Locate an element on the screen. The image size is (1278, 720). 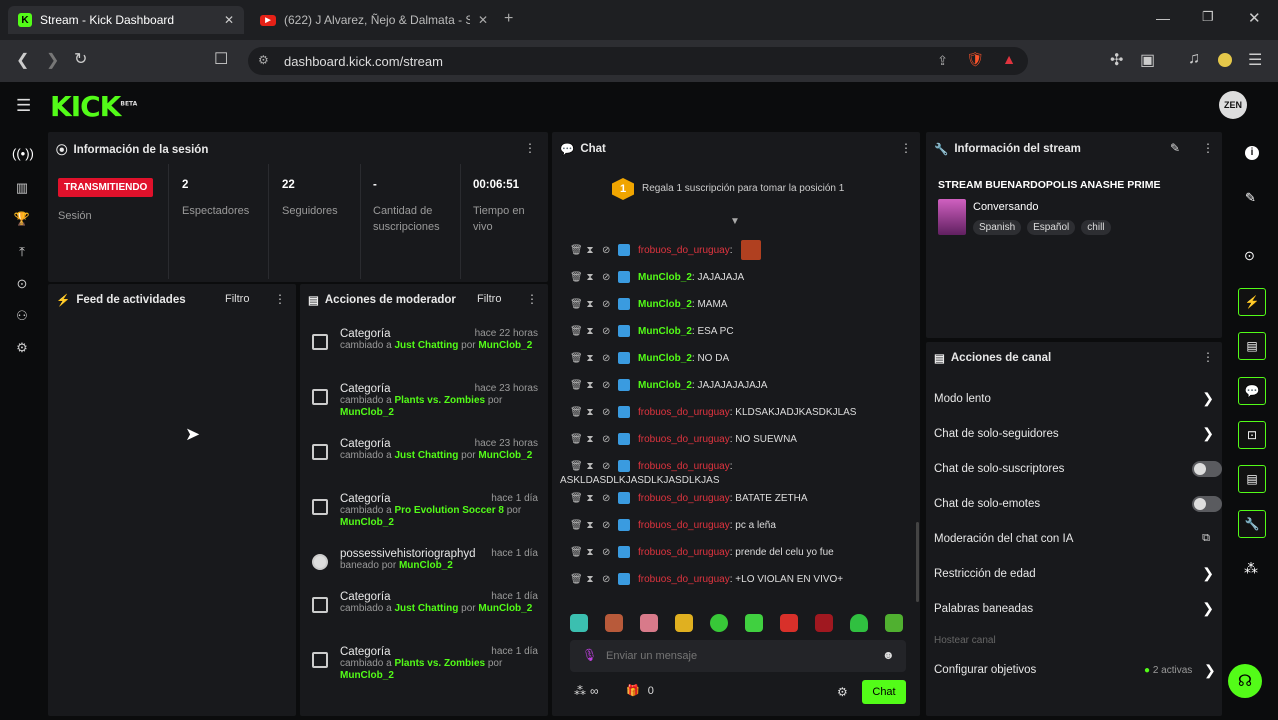
reload-icon: ↻ is located at coordinates (80, 59).